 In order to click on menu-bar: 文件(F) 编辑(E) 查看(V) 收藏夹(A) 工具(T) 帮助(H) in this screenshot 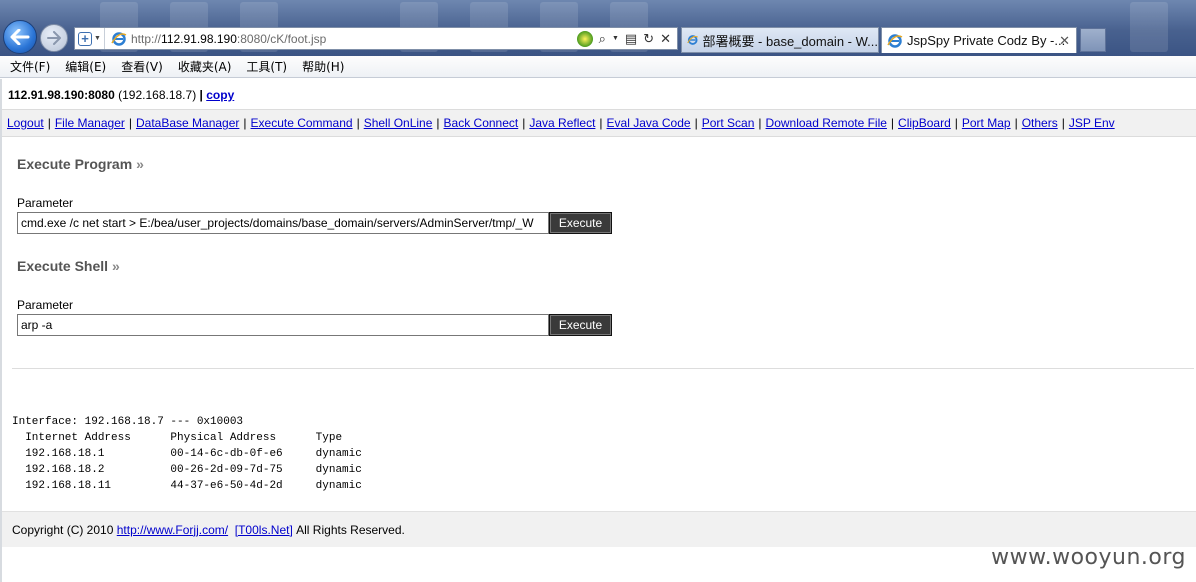, I will do `click(598, 67)`.